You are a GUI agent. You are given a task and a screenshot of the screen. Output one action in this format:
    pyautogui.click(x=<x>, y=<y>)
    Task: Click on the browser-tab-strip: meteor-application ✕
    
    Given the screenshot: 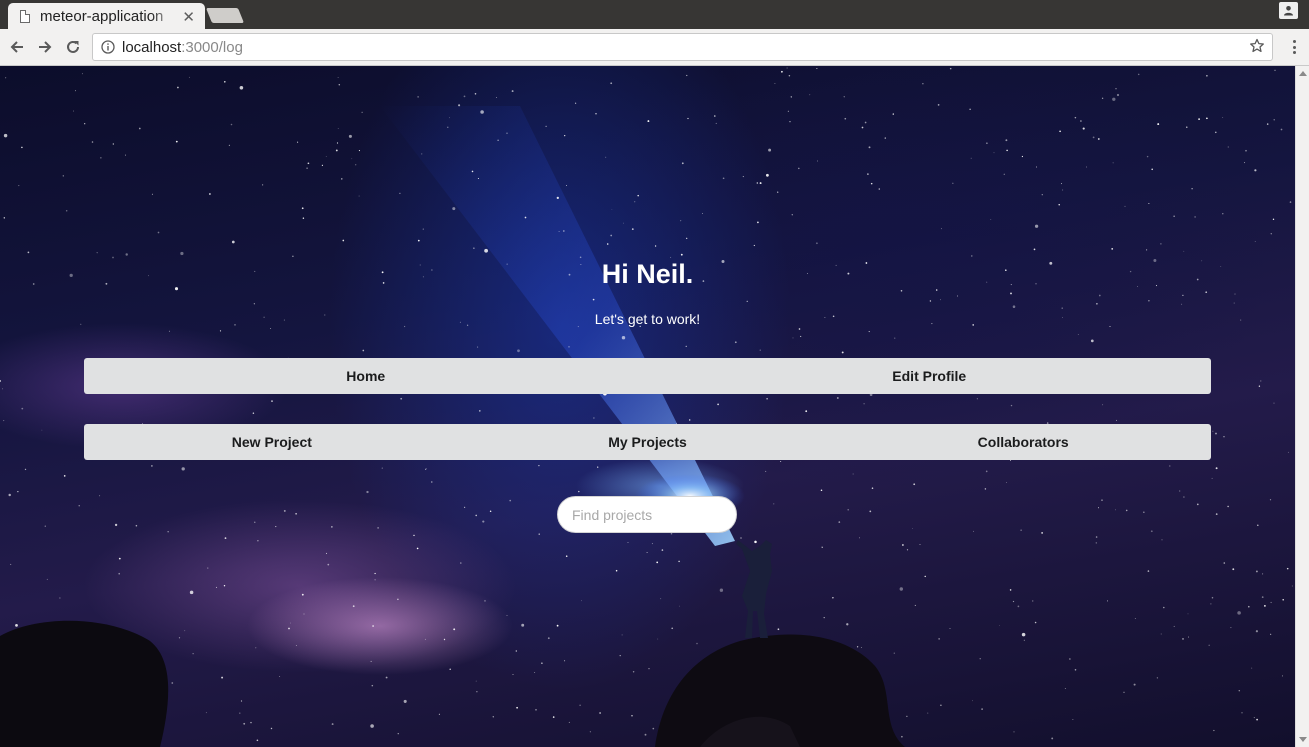 What is the action you would take?
    pyautogui.click(x=654, y=15)
    